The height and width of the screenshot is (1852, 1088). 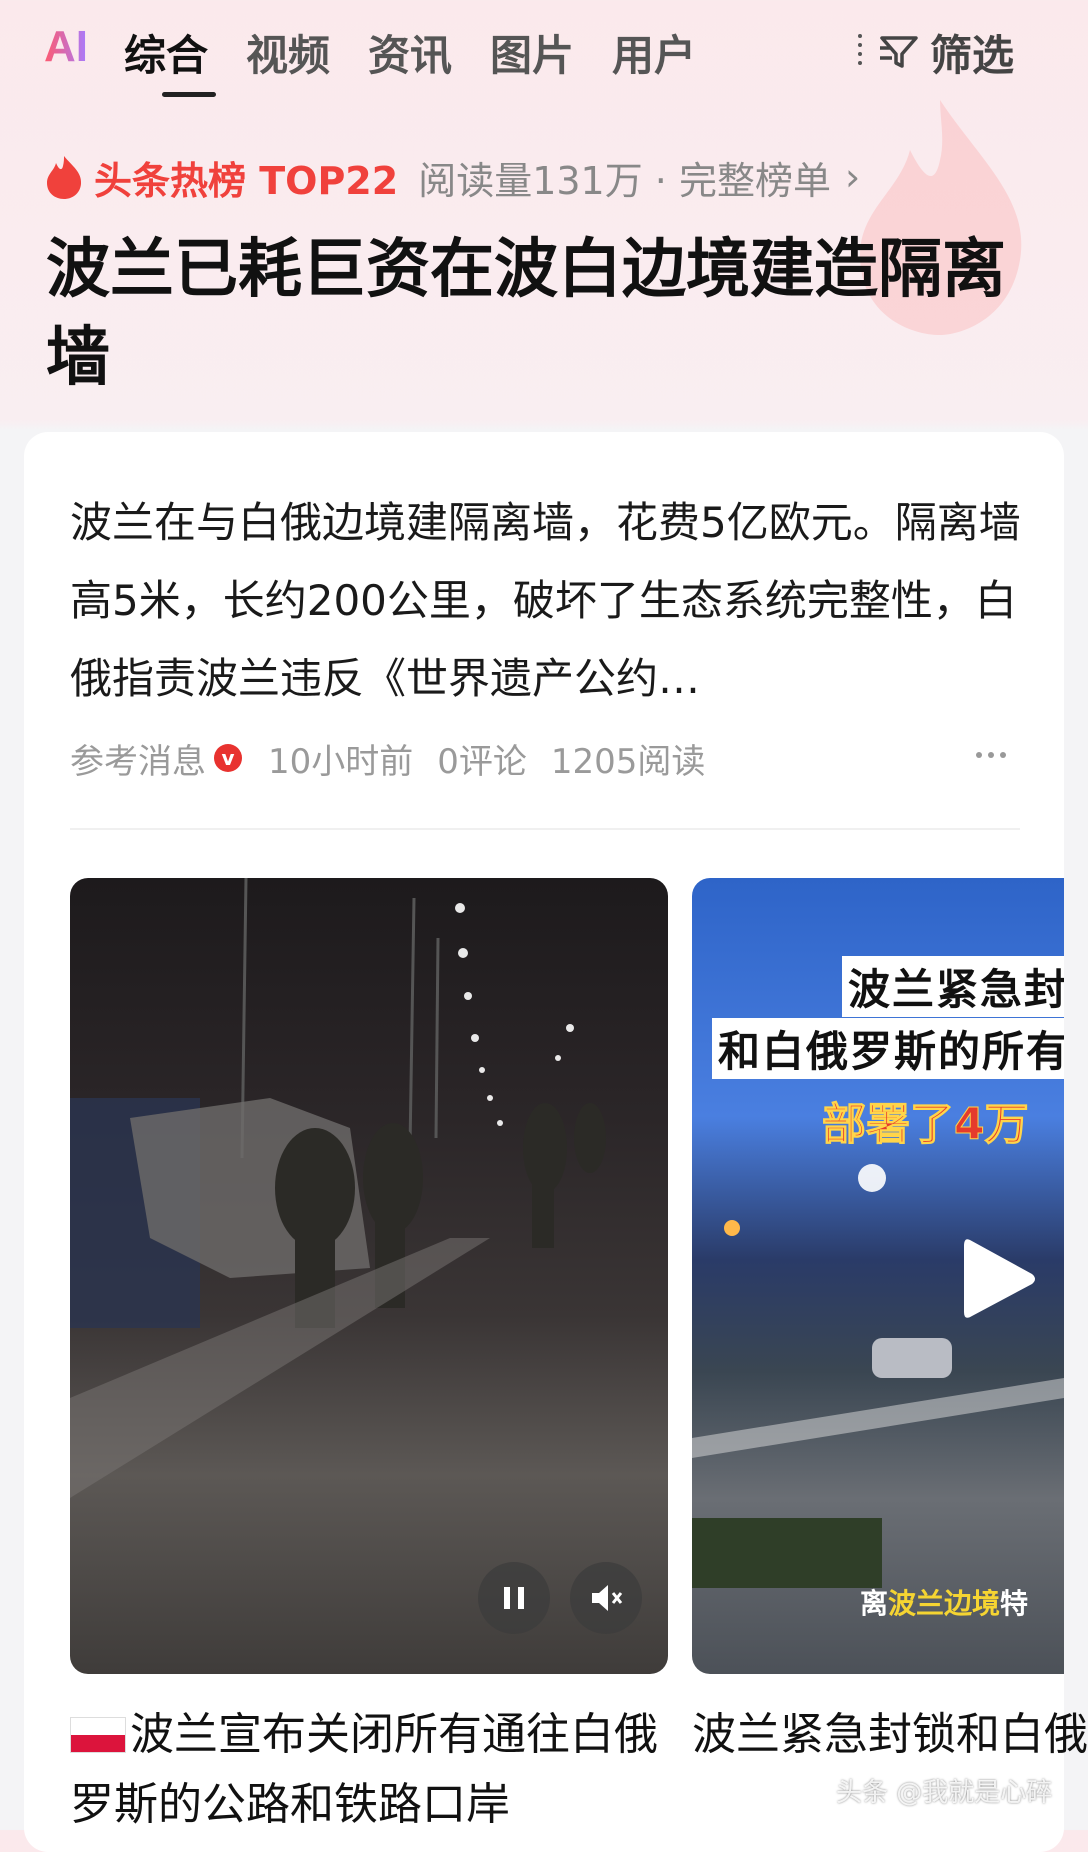 I want to click on search-tab-bar: AI 综合 视频 资讯 图片 用户 筛选, so click(x=544, y=50).